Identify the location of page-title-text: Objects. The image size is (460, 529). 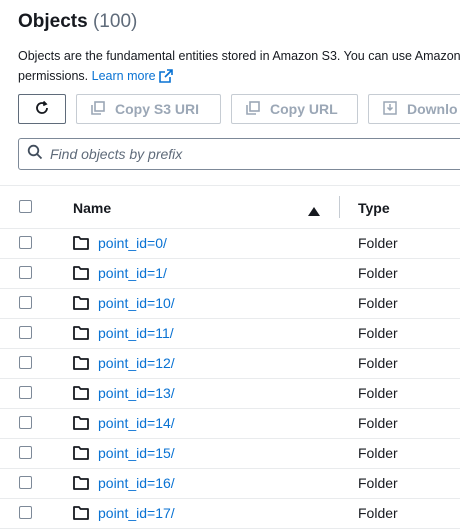
(53, 21).